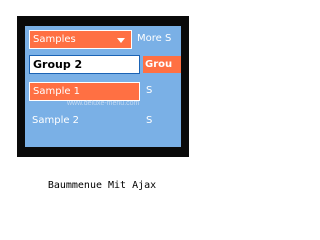  I want to click on sample-1-peek: S, so click(149, 90).